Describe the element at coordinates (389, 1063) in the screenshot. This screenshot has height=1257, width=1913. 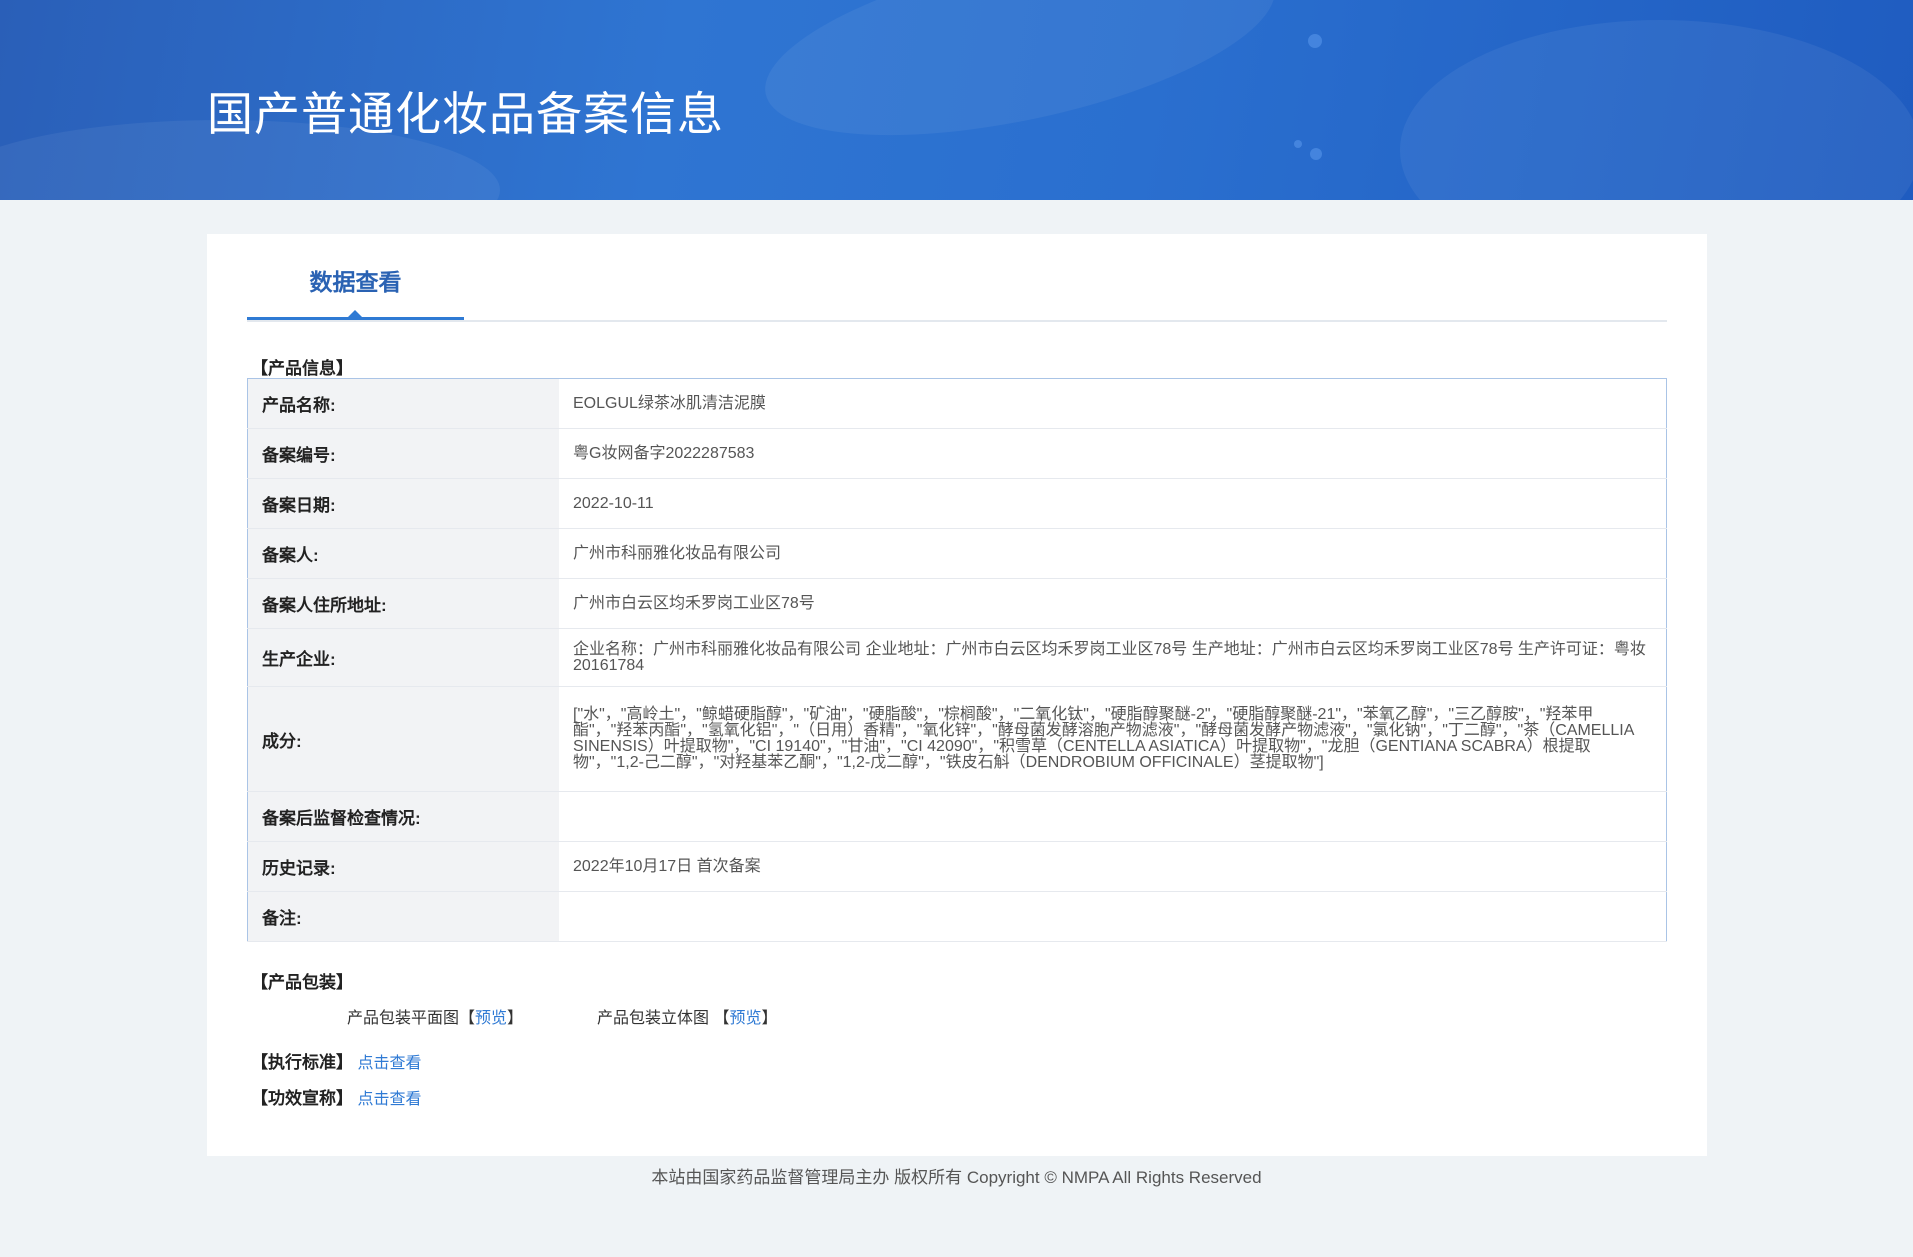
I see `standard-view-link: 点击查看` at that location.